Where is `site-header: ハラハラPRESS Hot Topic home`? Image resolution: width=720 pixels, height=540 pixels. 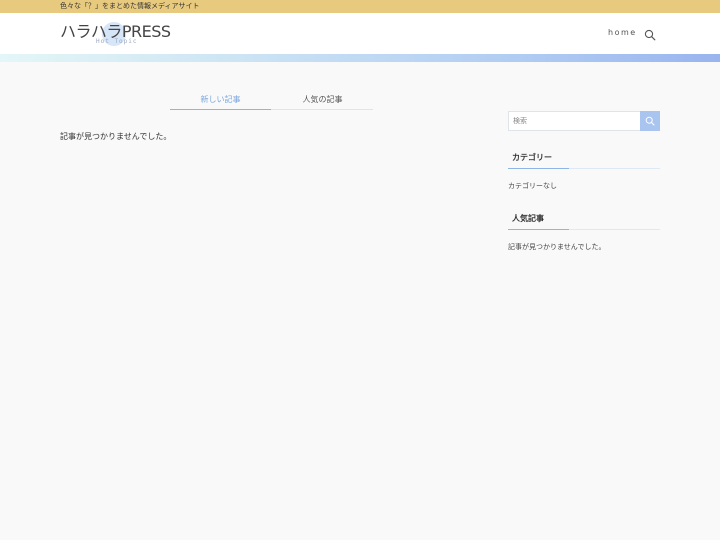 site-header: ハラハラPRESS Hot Topic home is located at coordinates (360, 33).